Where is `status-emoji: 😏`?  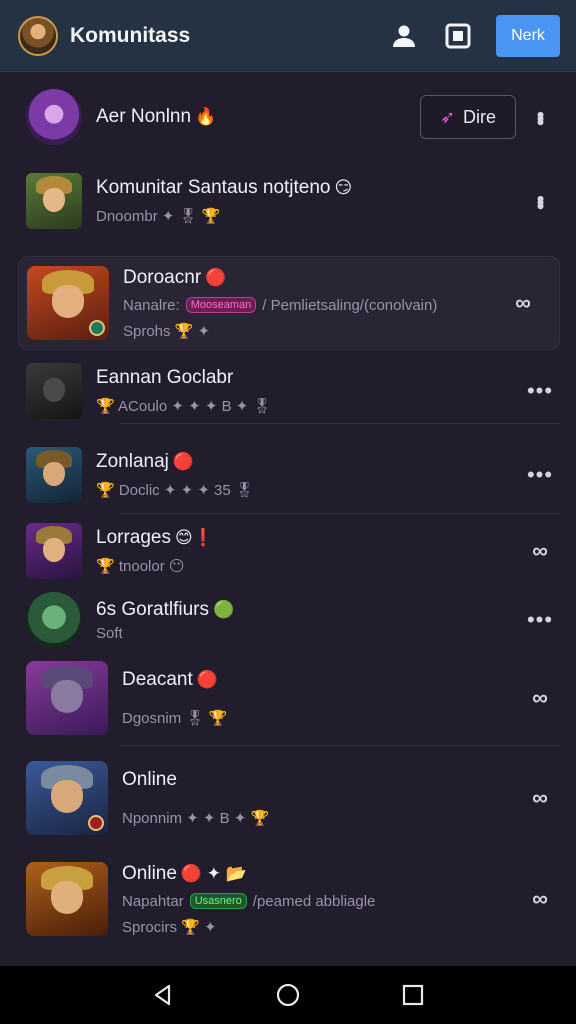
status-emoji: 😏 is located at coordinates (343, 187).